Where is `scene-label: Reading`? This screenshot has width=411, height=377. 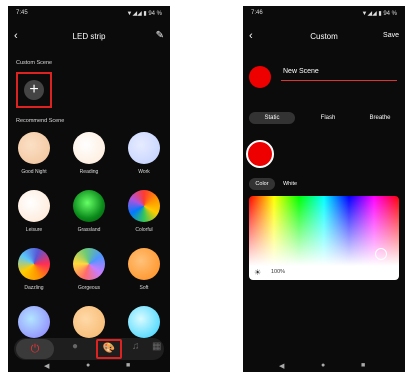 scene-label: Reading is located at coordinates (89, 172).